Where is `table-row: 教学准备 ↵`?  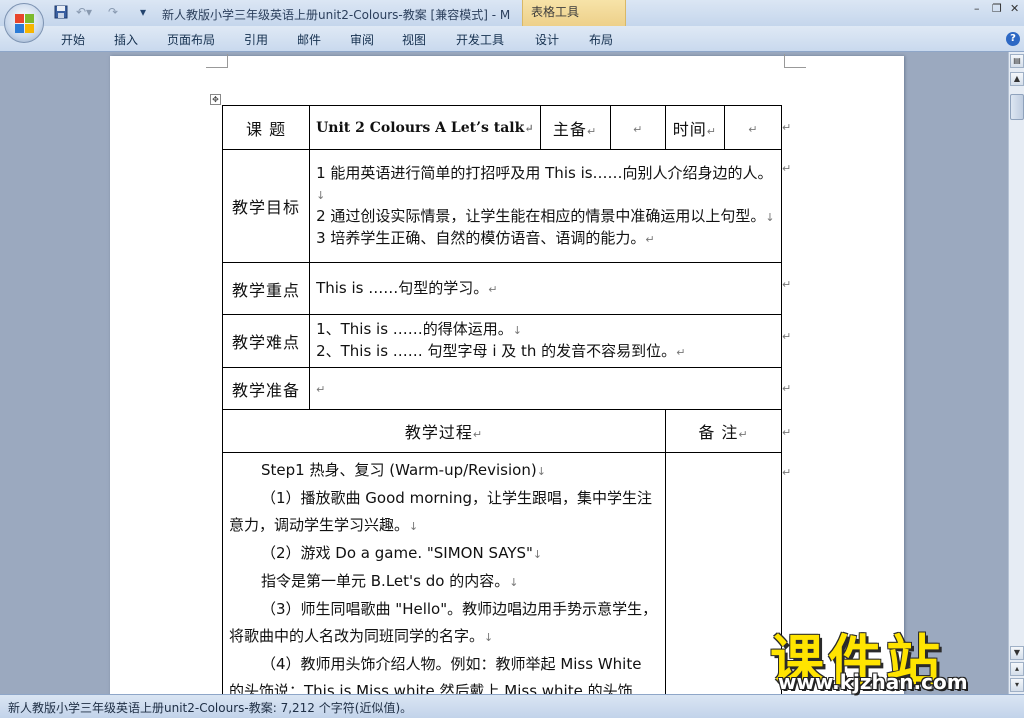 table-row: 教学准备 ↵ is located at coordinates (501, 388).